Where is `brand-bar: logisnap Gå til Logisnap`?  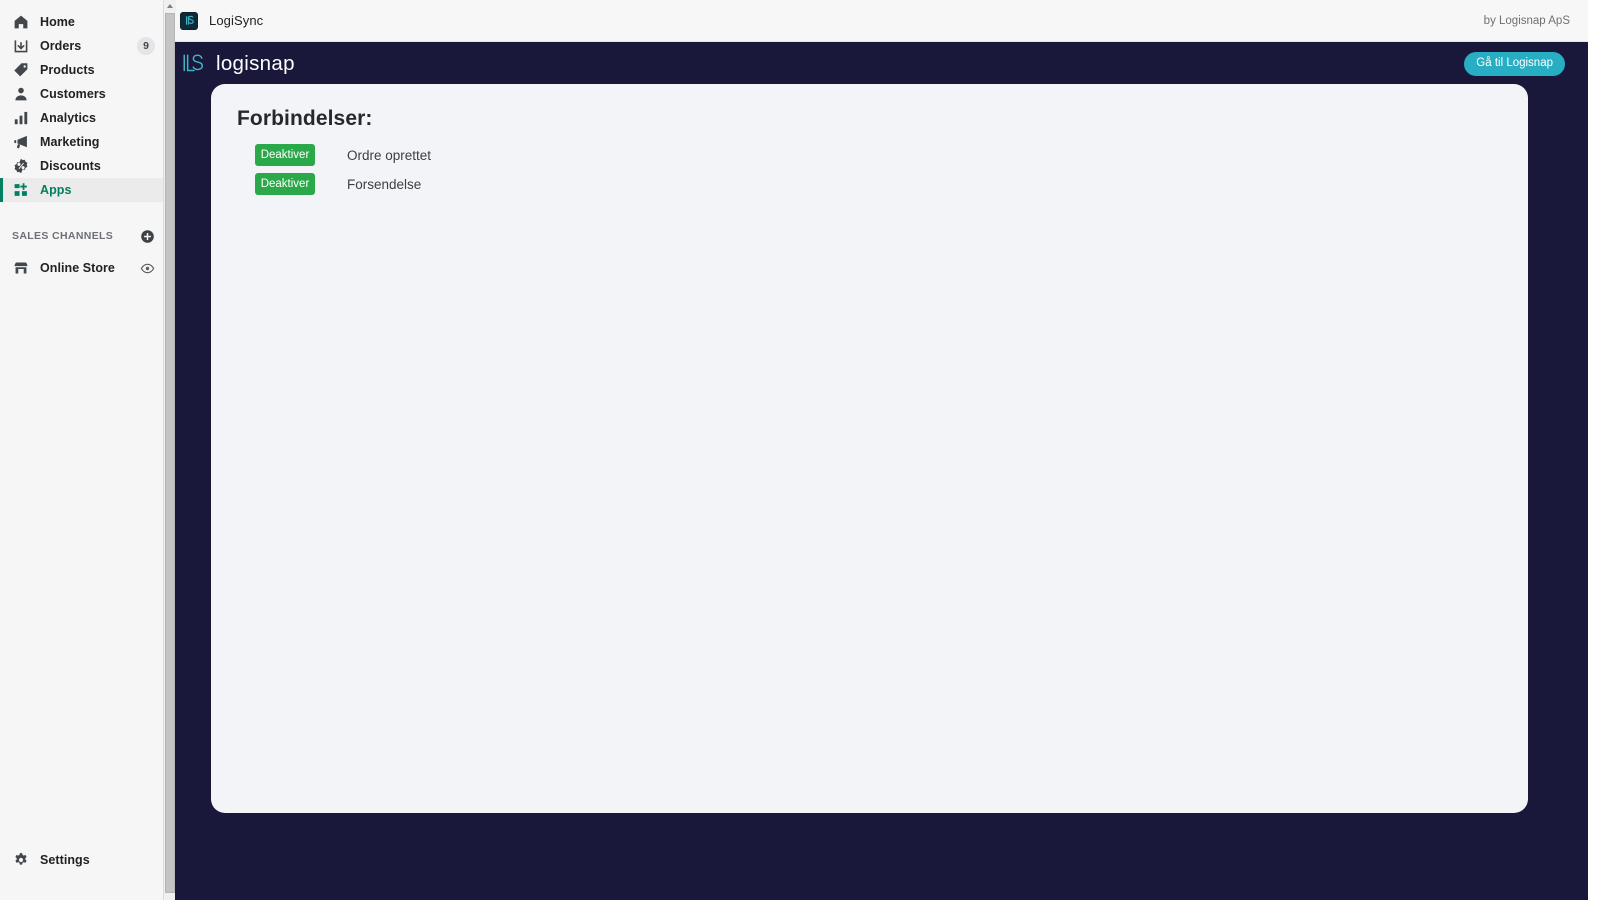
brand-bar: logisnap Gå til Logisnap is located at coordinates (875, 64).